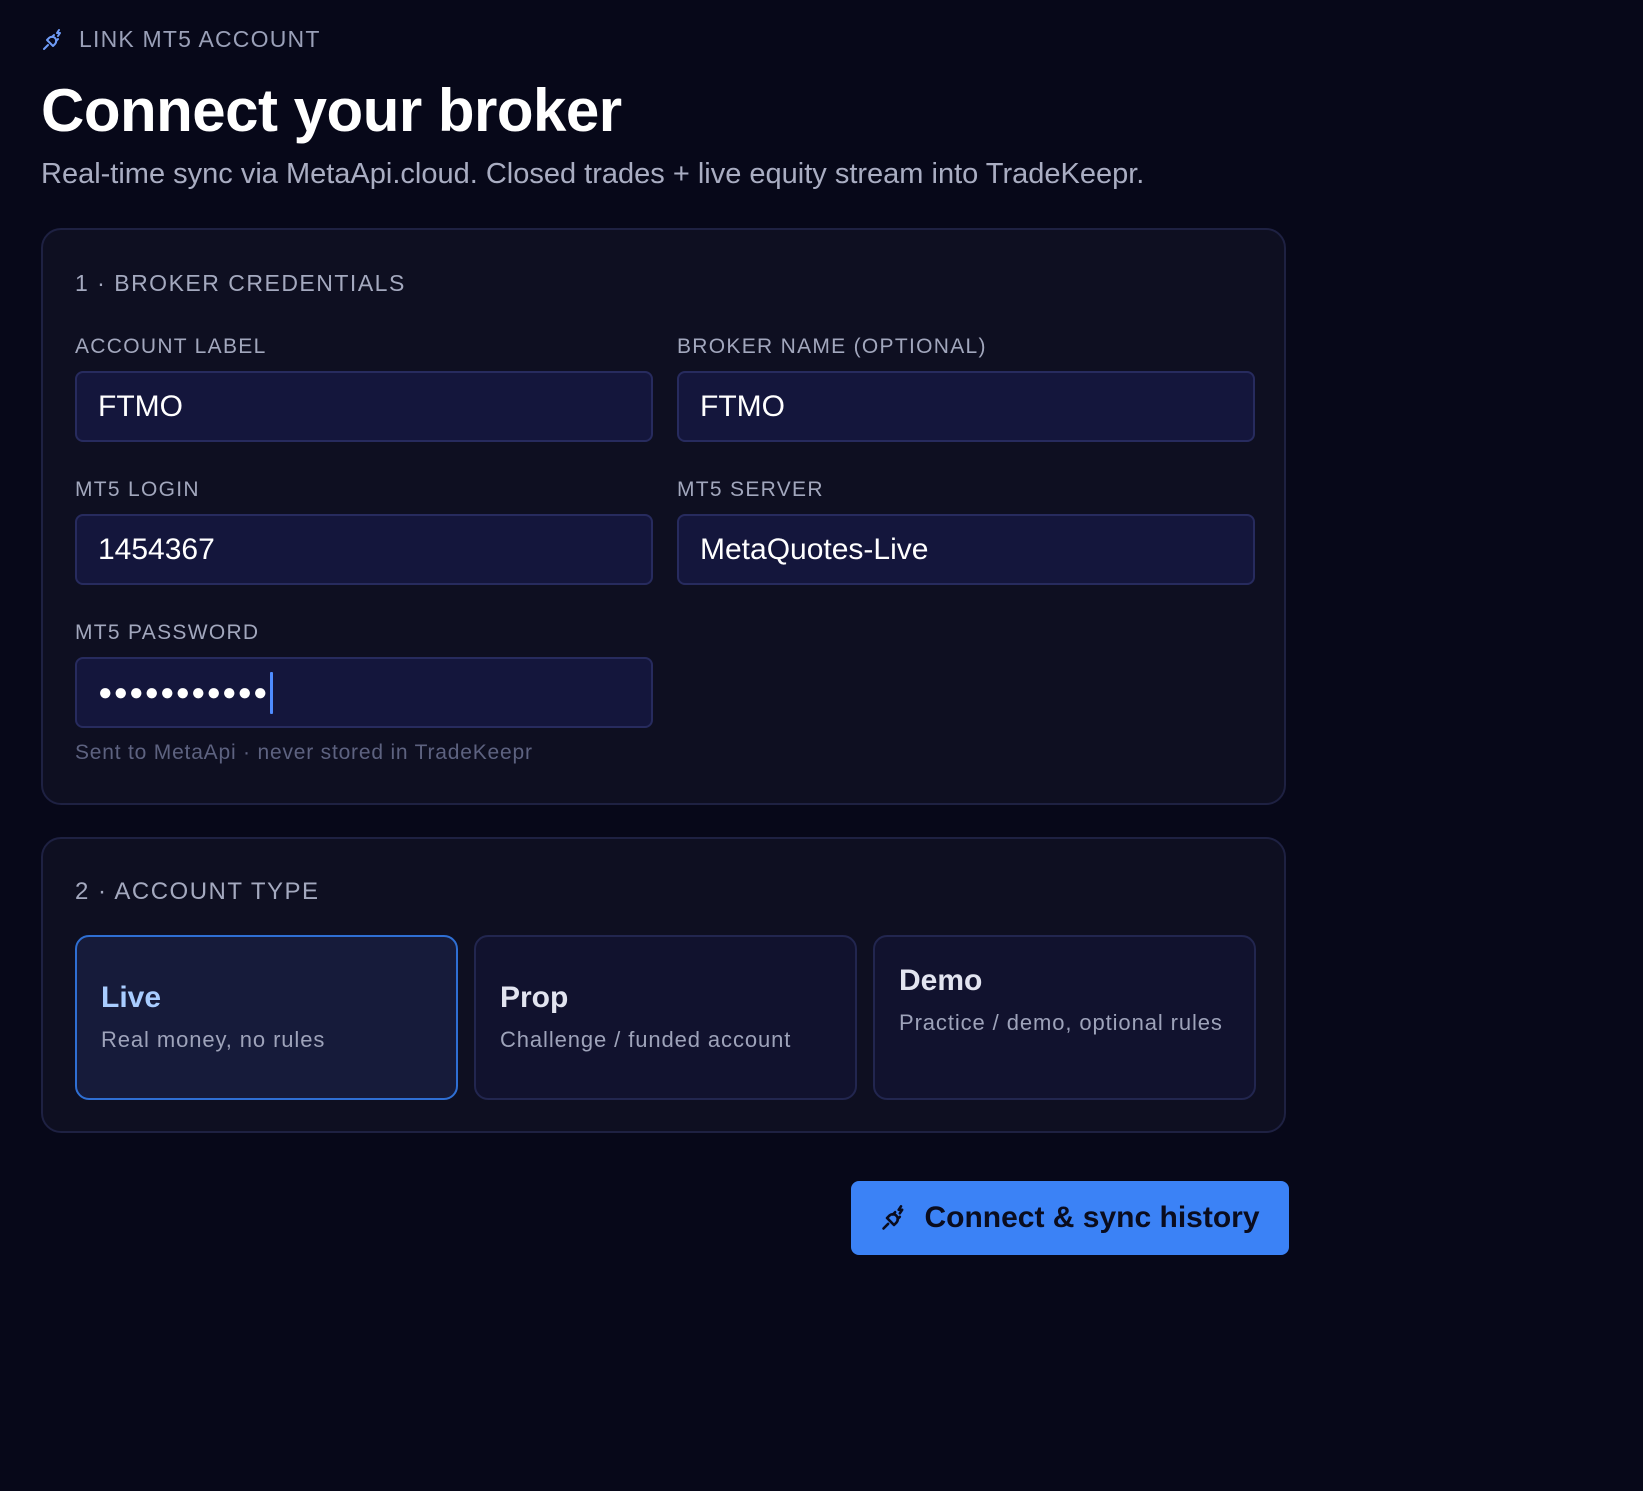  Describe the element at coordinates (272, 692) in the screenshot. I see `text-caret` at that location.